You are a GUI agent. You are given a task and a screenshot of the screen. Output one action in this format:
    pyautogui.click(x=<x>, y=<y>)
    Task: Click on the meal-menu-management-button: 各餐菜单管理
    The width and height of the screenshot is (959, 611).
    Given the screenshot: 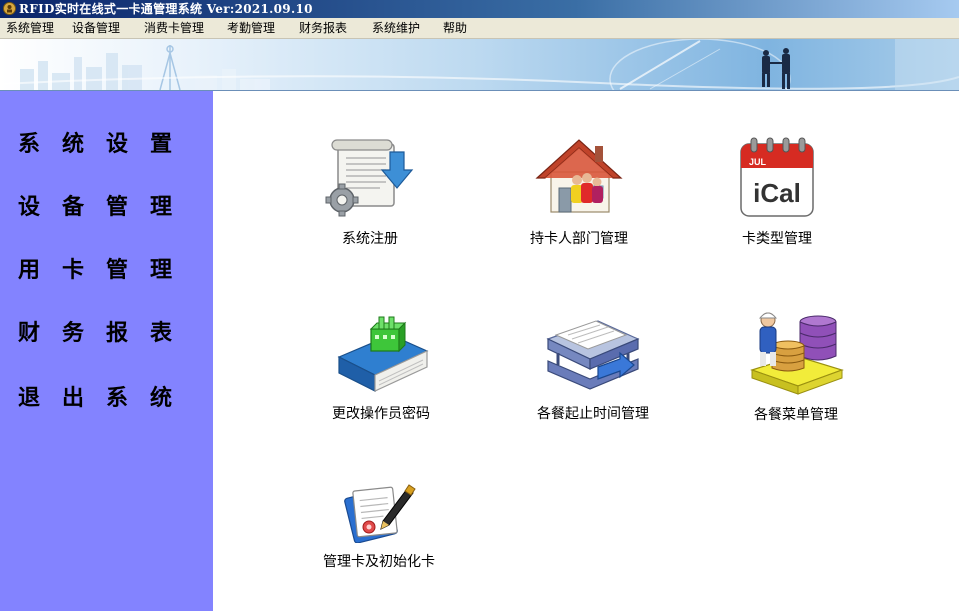 What is the action you would take?
    pyautogui.click(x=796, y=365)
    